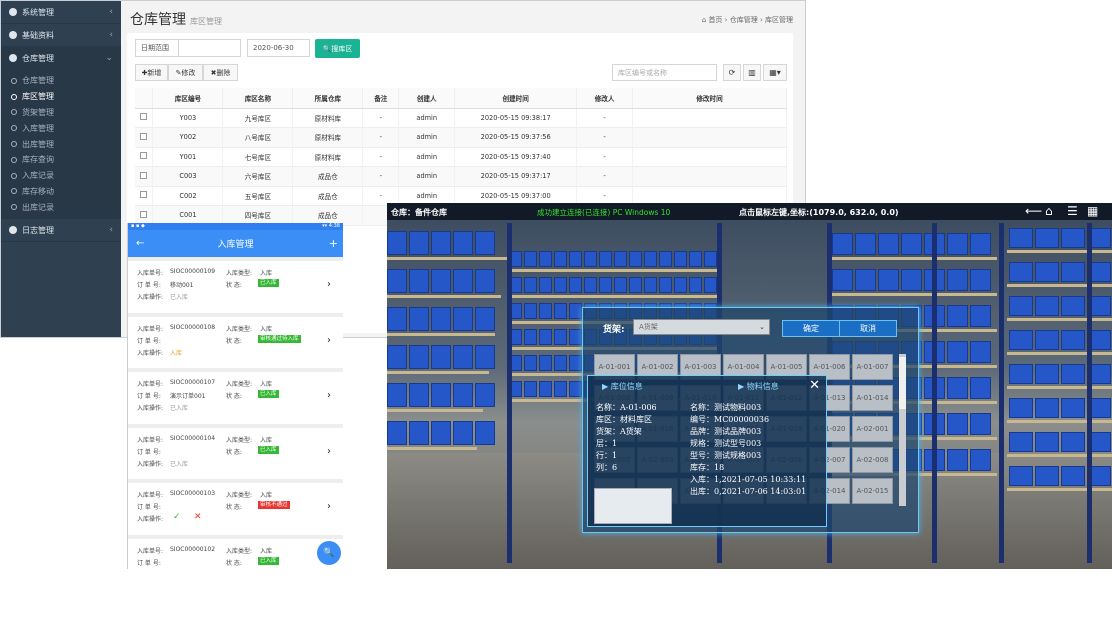  What do you see at coordinates (427, 98) in the screenshot?
I see `column-header: 创建人` at bounding box center [427, 98].